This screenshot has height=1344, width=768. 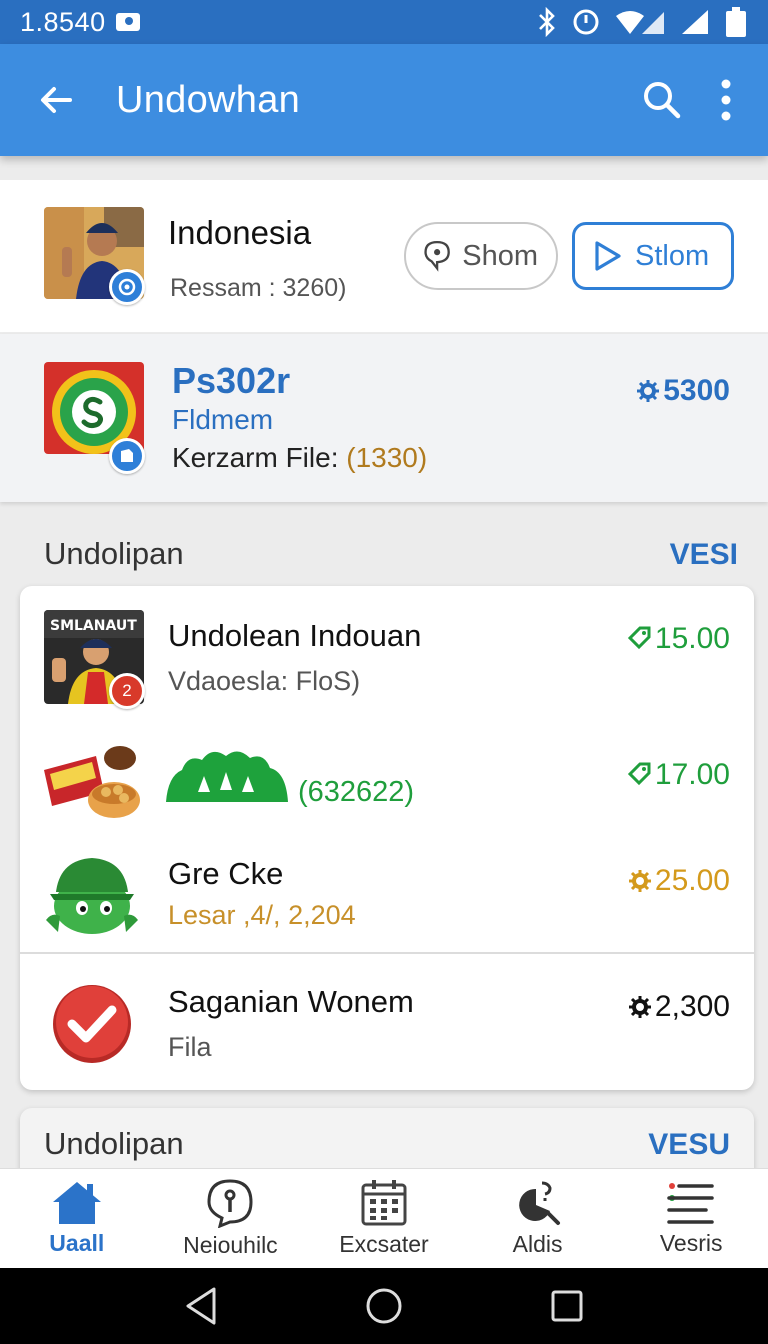 What do you see at coordinates (384, 100) in the screenshot?
I see `app-bar: Undowhan` at bounding box center [384, 100].